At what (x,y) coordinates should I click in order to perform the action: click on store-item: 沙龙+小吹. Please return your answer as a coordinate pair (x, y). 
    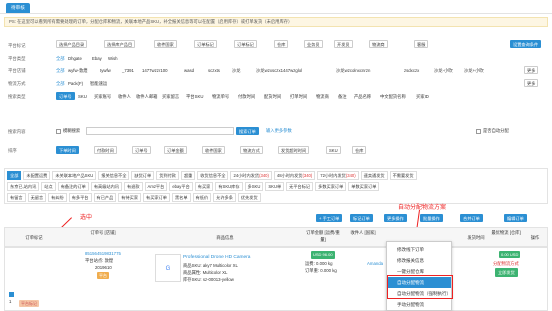
    Looking at the image, I should click on (474, 71).